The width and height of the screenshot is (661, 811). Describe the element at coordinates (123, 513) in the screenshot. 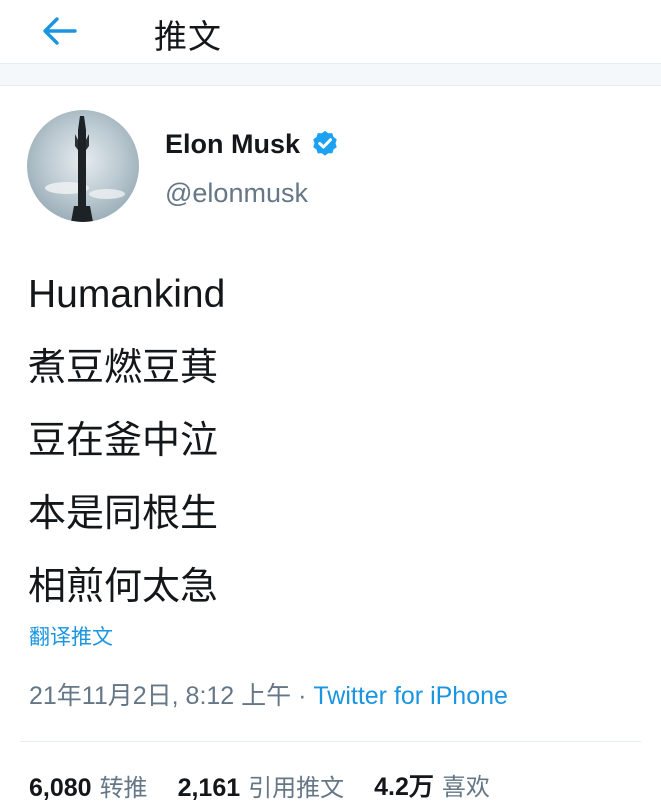

I see `tweet-line: 本是同根生` at that location.